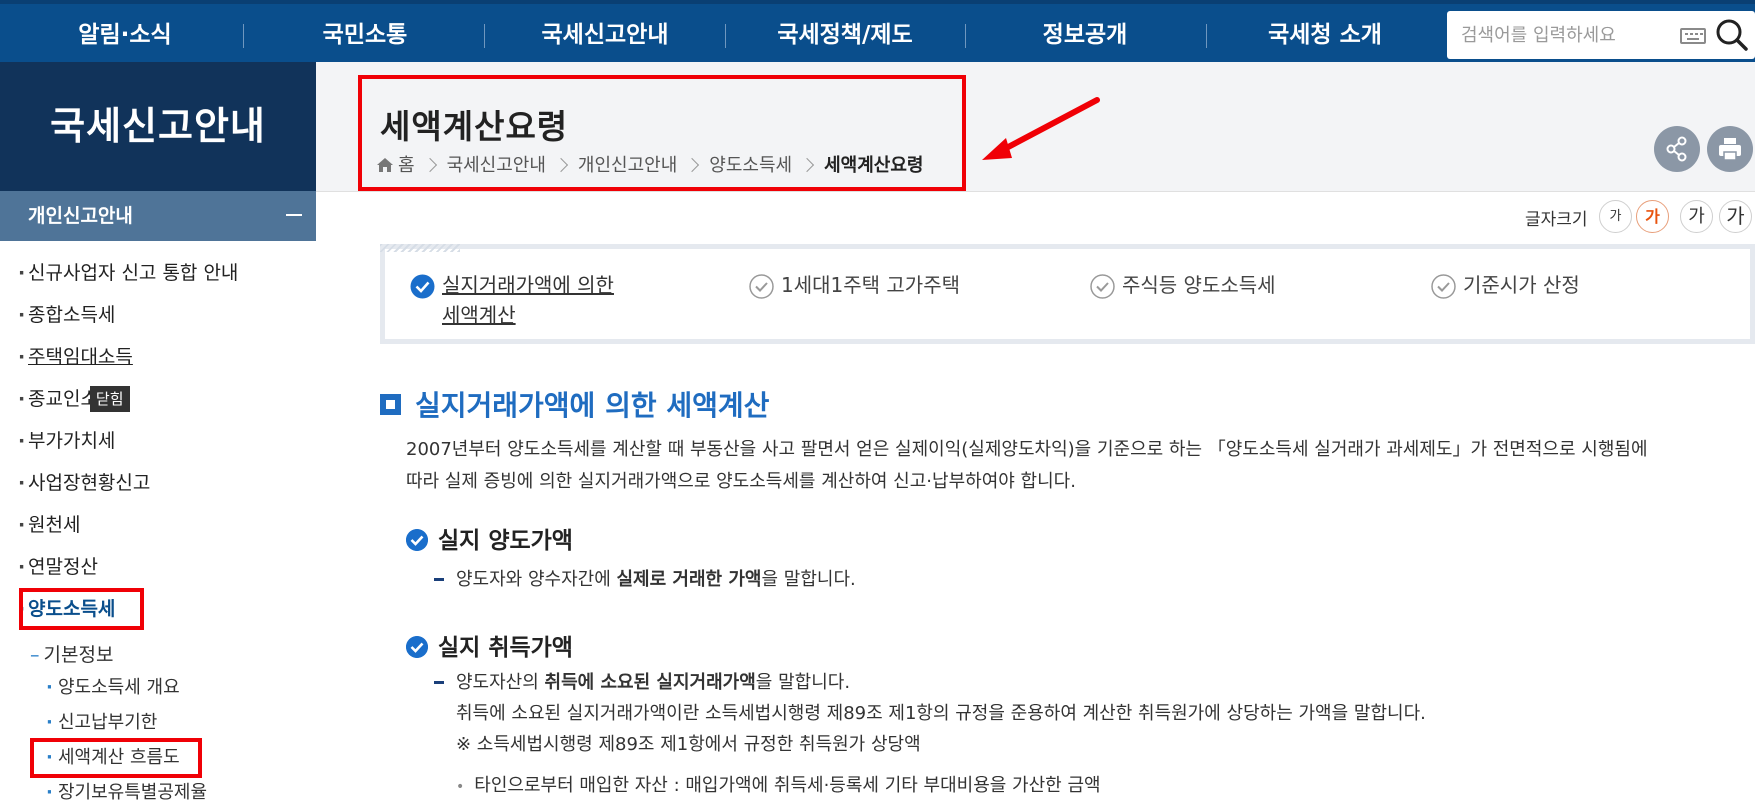 The image size is (1755, 810). Describe the element at coordinates (505, 648) in the screenshot. I see `subheading-text: 실지 취득가액` at that location.